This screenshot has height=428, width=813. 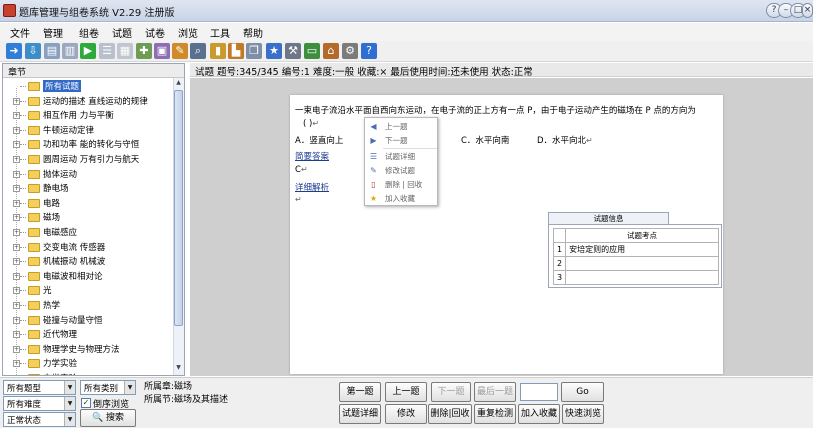 What do you see at coordinates (401, 184) in the screenshot?
I see `context-item-delete: ▯ 删除 | 回收` at bounding box center [401, 184].